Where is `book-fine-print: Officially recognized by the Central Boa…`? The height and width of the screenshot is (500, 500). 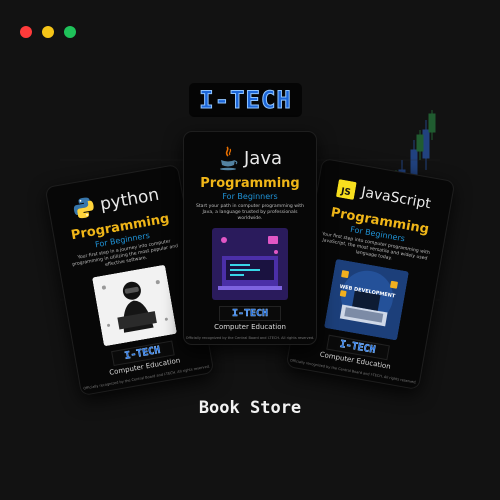 book-fine-print: Officially recognized by the Central Boa… is located at coordinates (250, 337).